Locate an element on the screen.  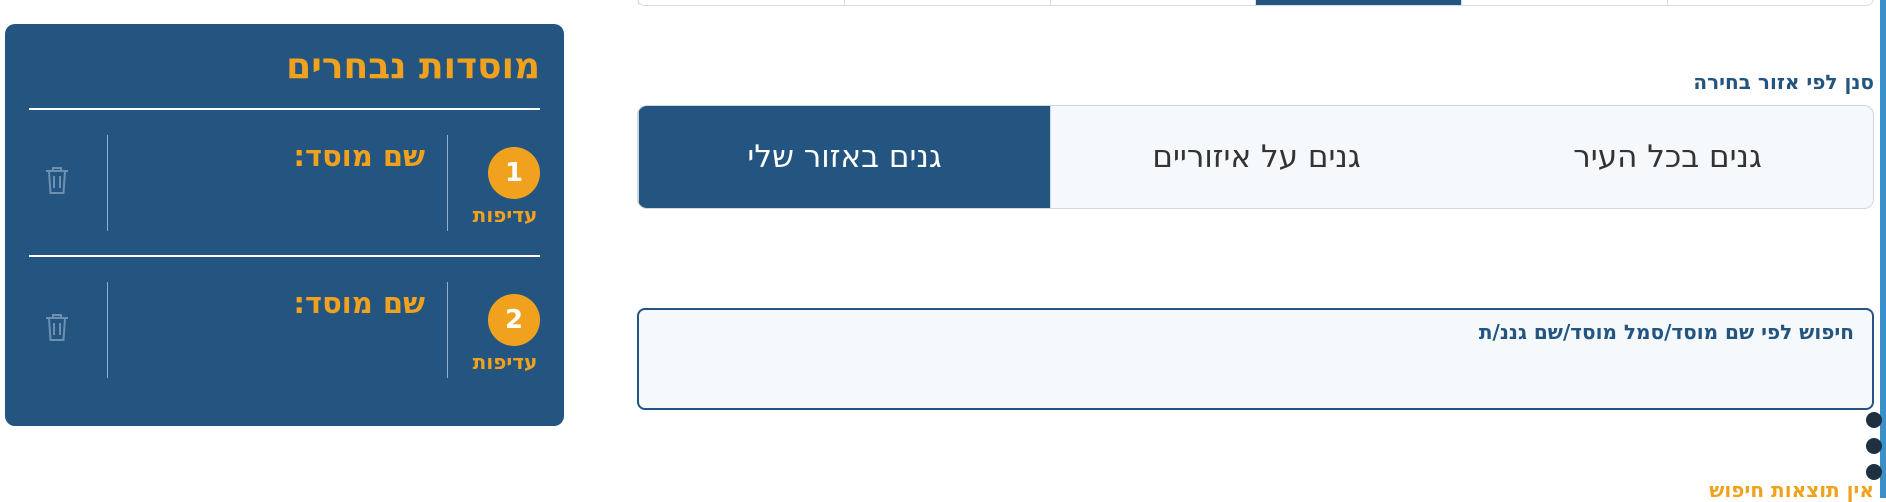
panel-title: מוסדות נבחרים is located at coordinates (413, 66).